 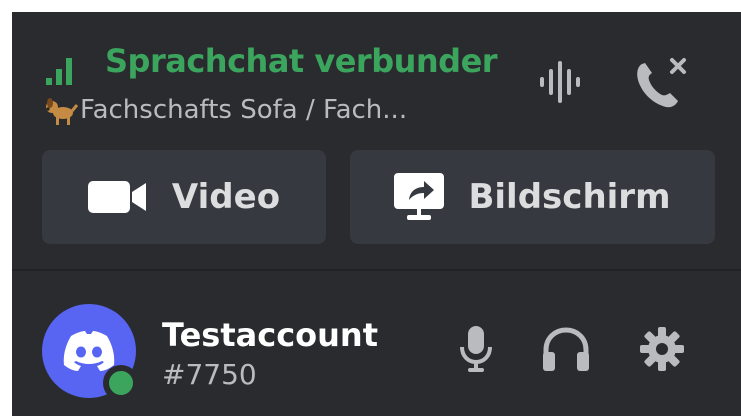 I want to click on microphone-button, so click(x=476, y=349).